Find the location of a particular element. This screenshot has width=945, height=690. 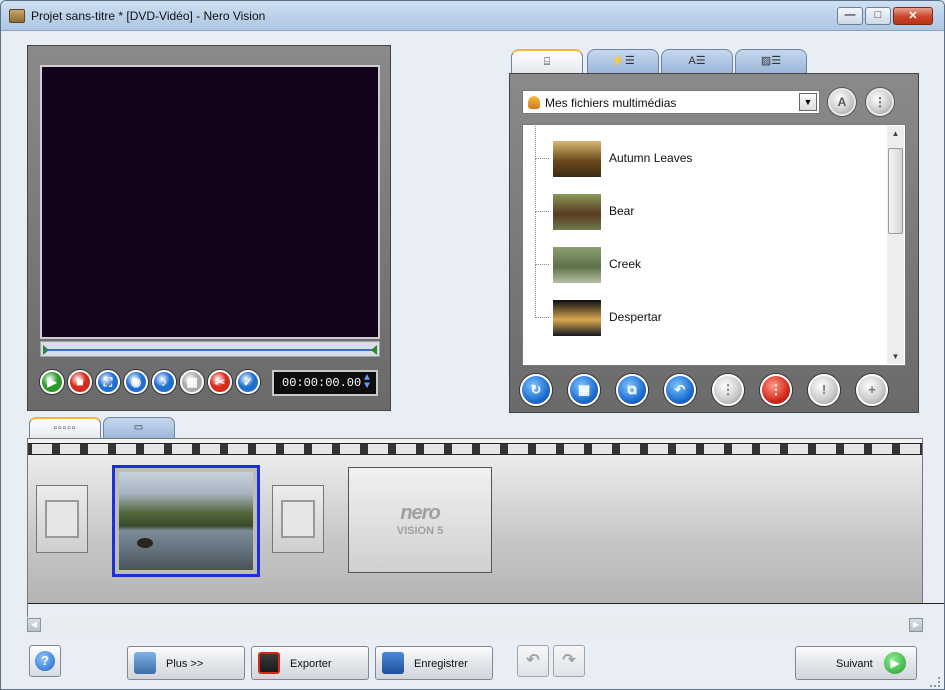

cut-button: ✂ is located at coordinates (220, 382).